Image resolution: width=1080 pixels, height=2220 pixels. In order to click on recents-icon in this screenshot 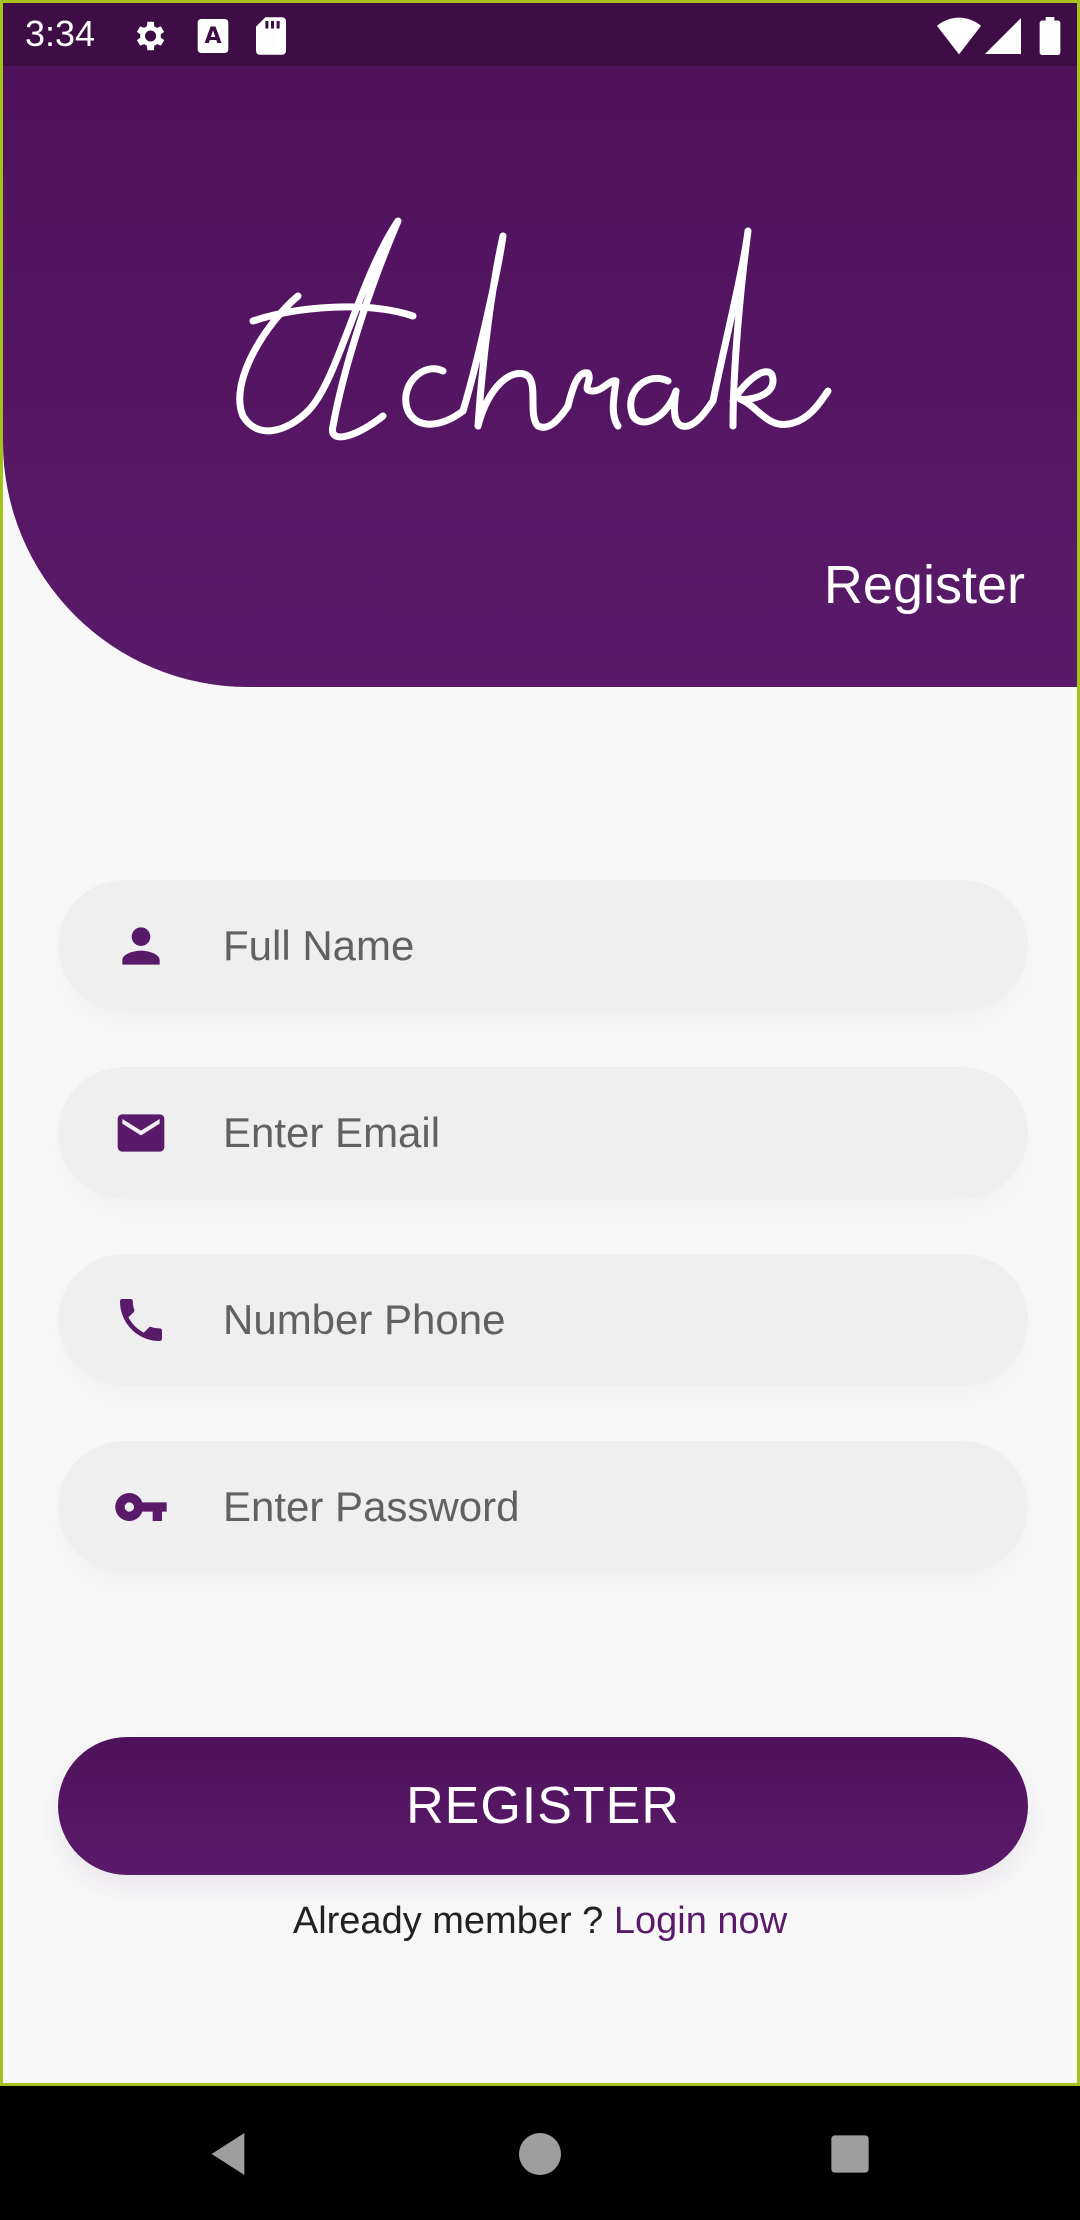, I will do `click(850, 2154)`.